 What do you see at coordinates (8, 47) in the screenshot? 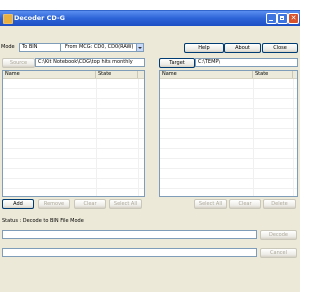
I see `mode-label: Mode` at bounding box center [8, 47].